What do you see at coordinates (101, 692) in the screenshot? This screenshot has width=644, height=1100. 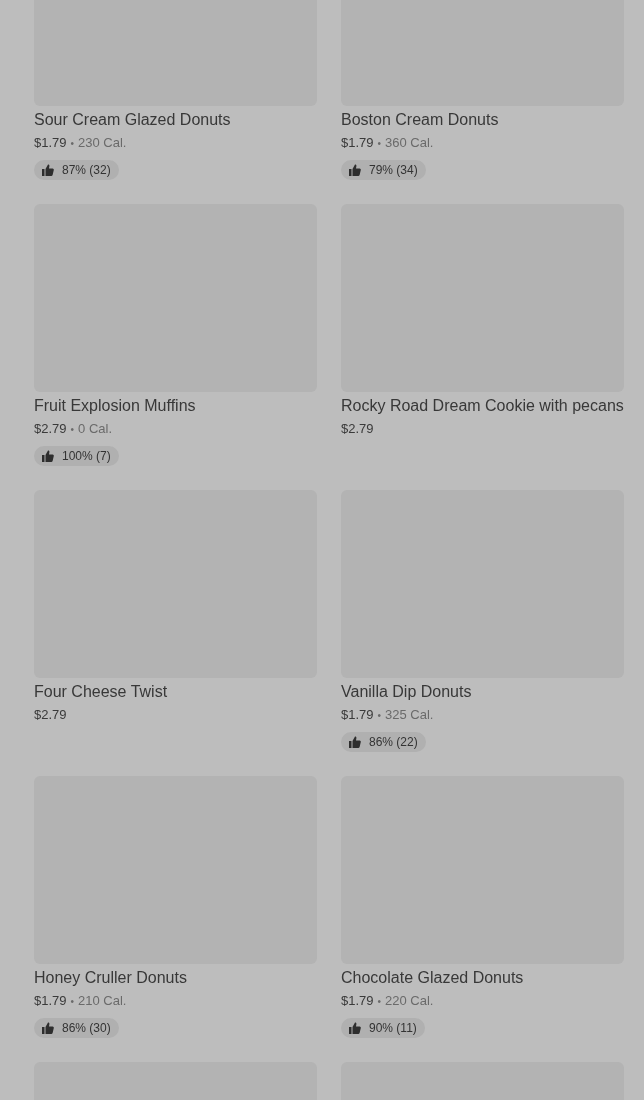 I see `item-name: Four Cheese Twist` at bounding box center [101, 692].